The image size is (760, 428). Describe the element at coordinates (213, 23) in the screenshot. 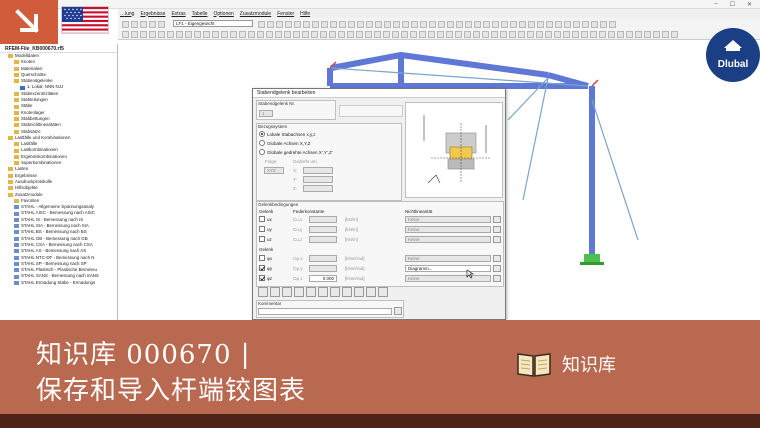

I see `loadcase-select: LF1 - Eigengewicht` at that location.